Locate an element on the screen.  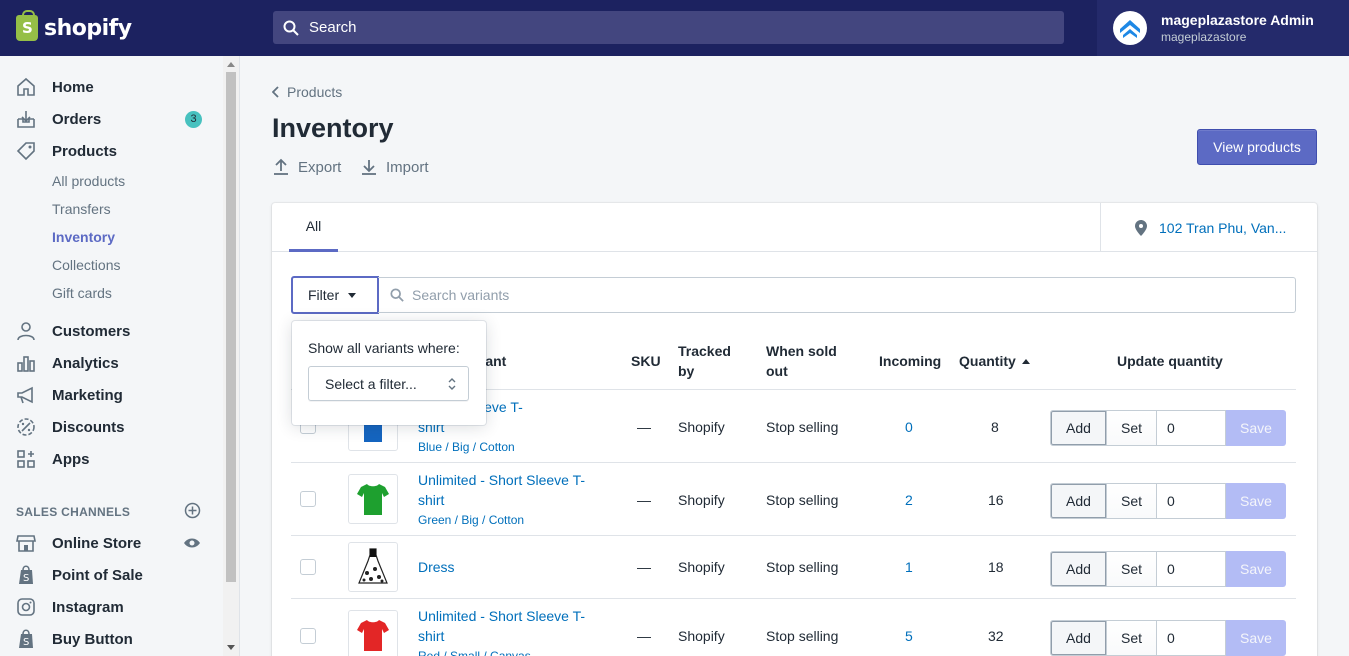
tab-all: All is located at coordinates (313, 227).